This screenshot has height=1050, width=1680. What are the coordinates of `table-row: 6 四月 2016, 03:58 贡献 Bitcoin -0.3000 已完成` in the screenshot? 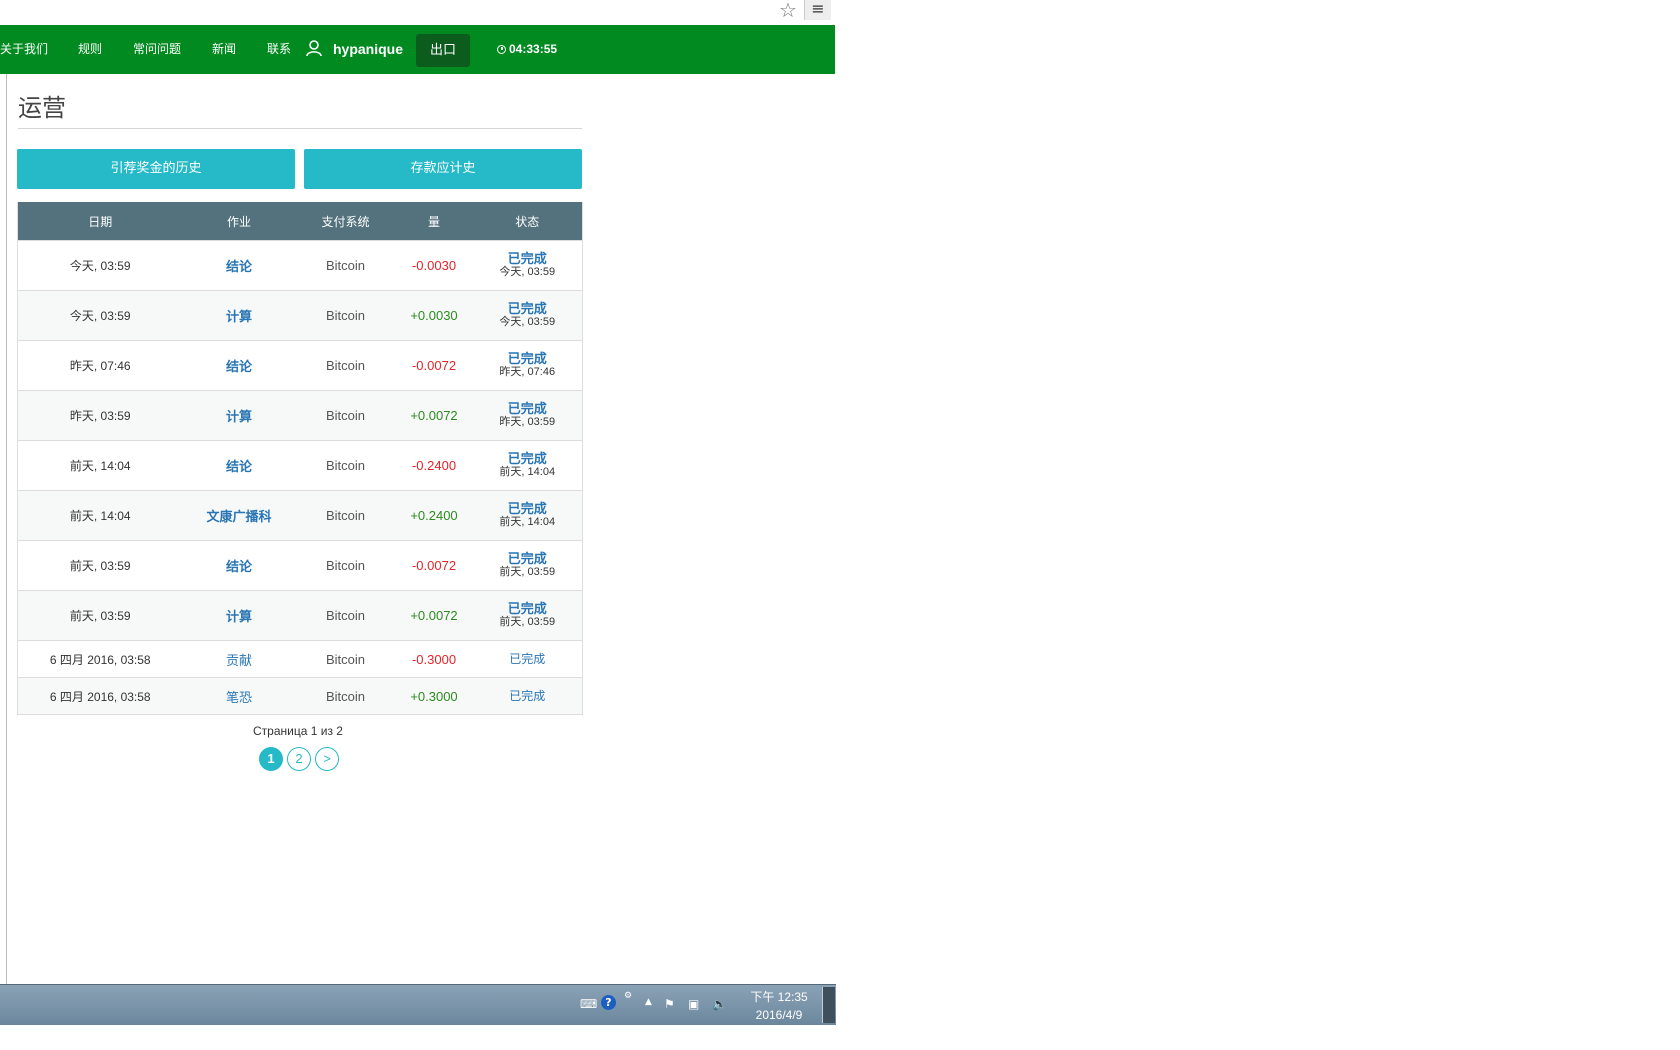 It's located at (300, 659).